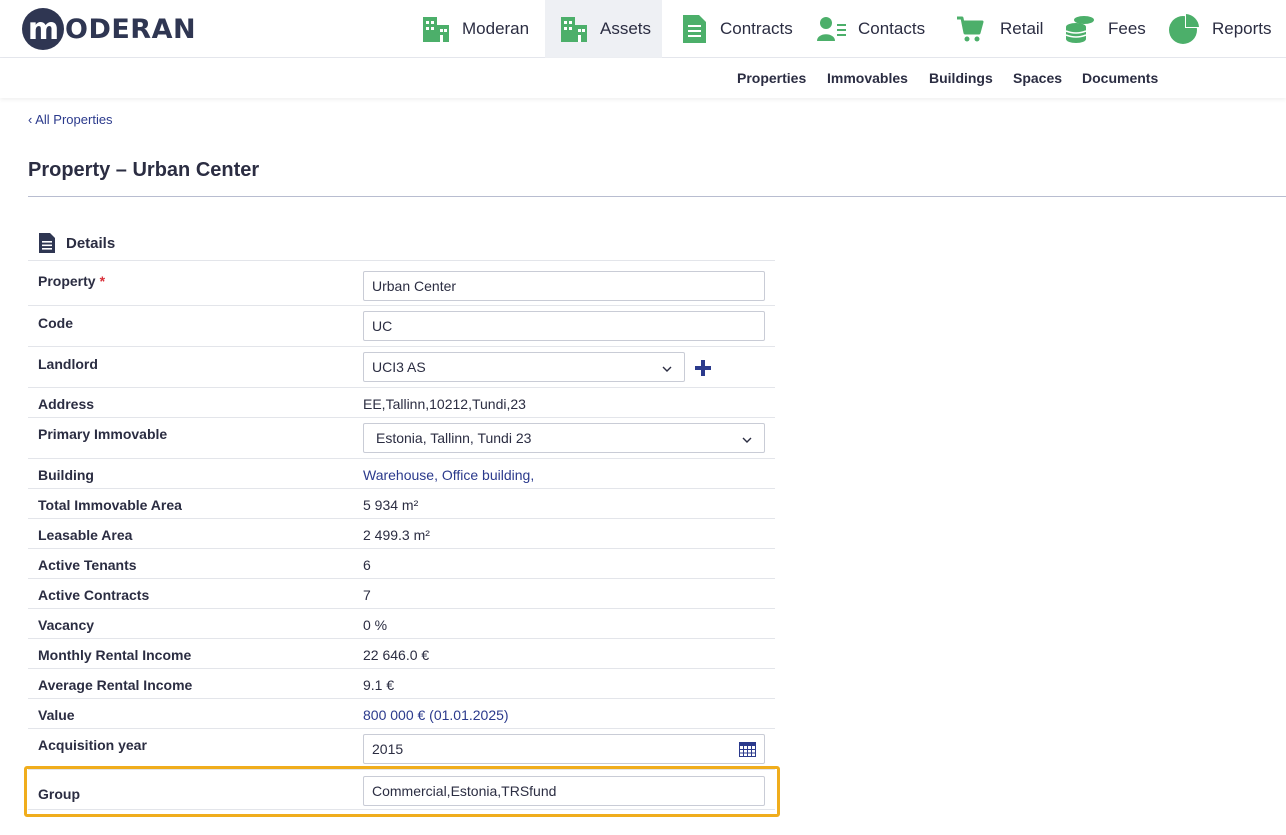 Image resolution: width=1286 pixels, height=835 pixels. I want to click on group-row-highlight, so click(402, 791).